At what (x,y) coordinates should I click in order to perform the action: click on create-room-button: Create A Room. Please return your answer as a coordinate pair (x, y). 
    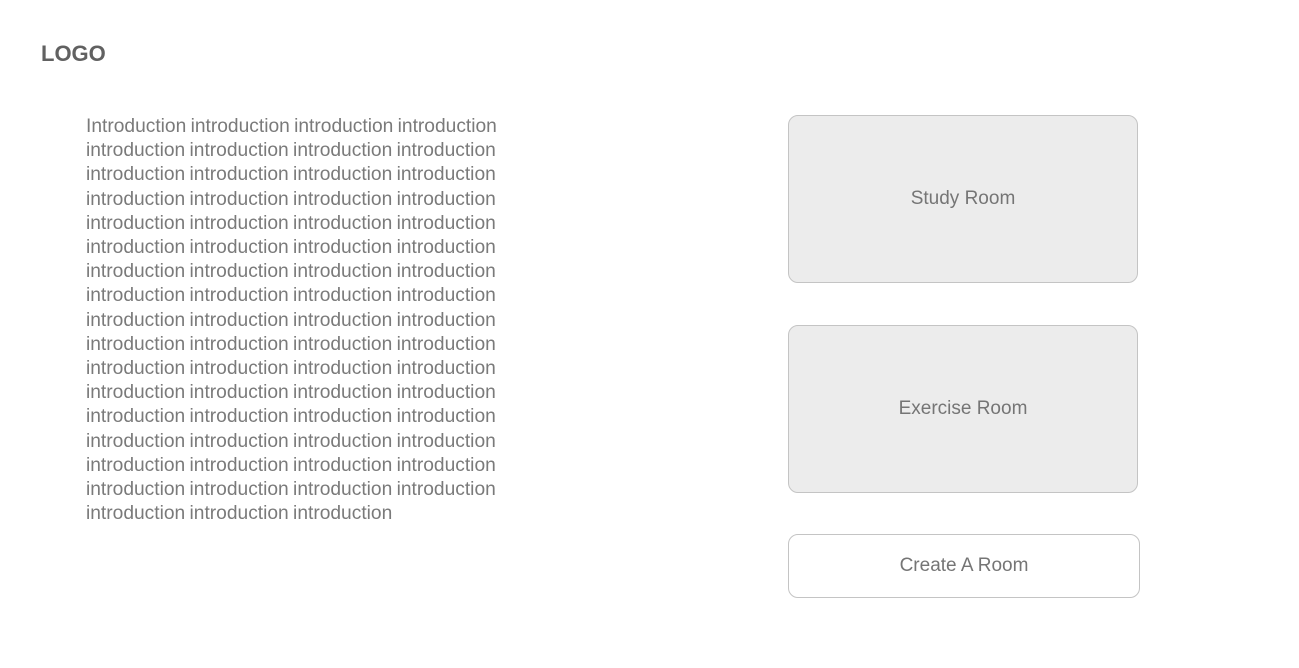
    Looking at the image, I should click on (964, 566).